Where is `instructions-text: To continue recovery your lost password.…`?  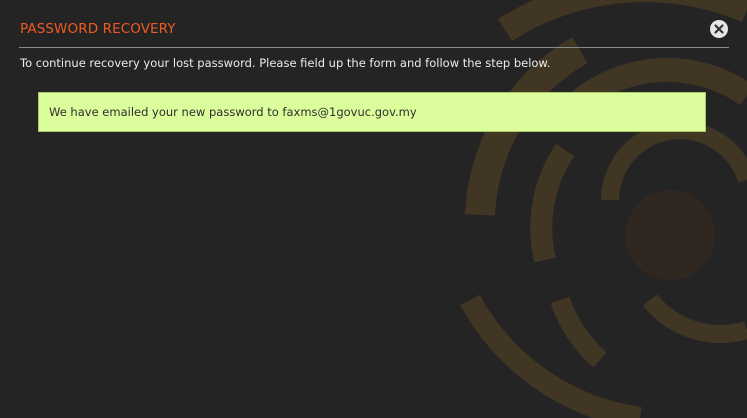
instructions-text: To continue recovery your lost password.… is located at coordinates (285, 63).